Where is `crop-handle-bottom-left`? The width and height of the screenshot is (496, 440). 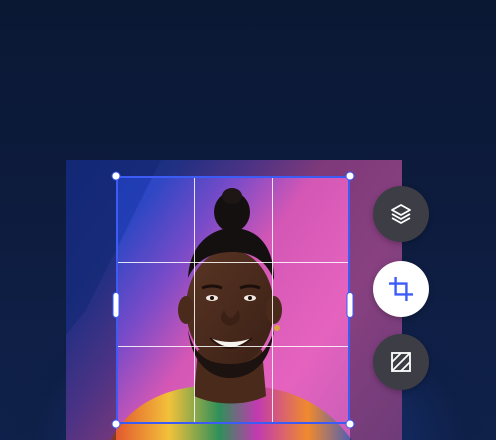 crop-handle-bottom-left is located at coordinates (116, 424).